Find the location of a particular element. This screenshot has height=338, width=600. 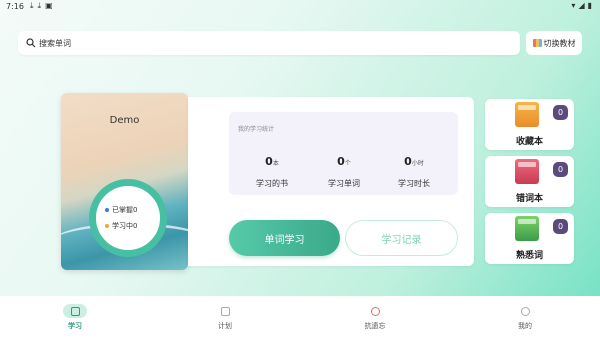

wifi-icon: ▾ is located at coordinates (573, 5).